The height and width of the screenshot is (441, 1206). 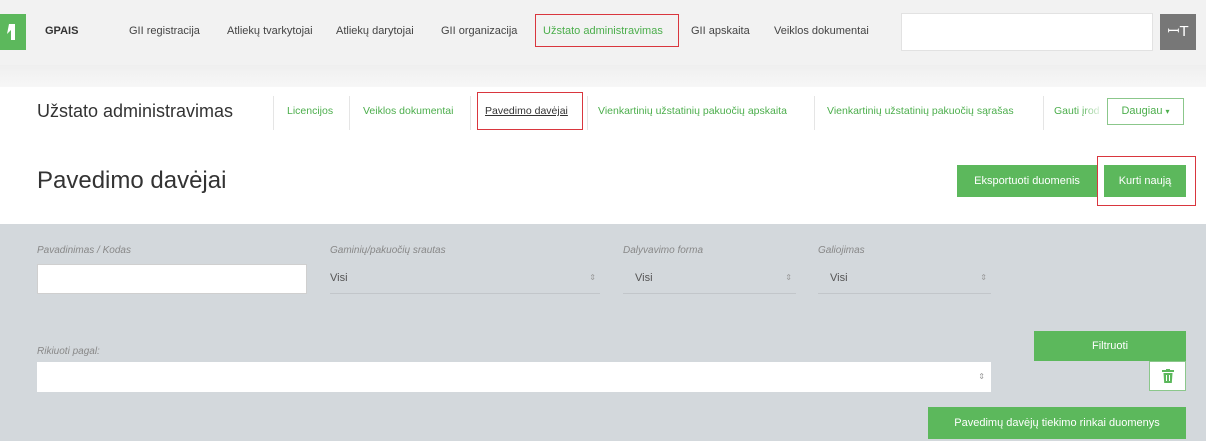 What do you see at coordinates (310, 111) in the screenshot?
I see `tab-licencijos: Licencijos` at bounding box center [310, 111].